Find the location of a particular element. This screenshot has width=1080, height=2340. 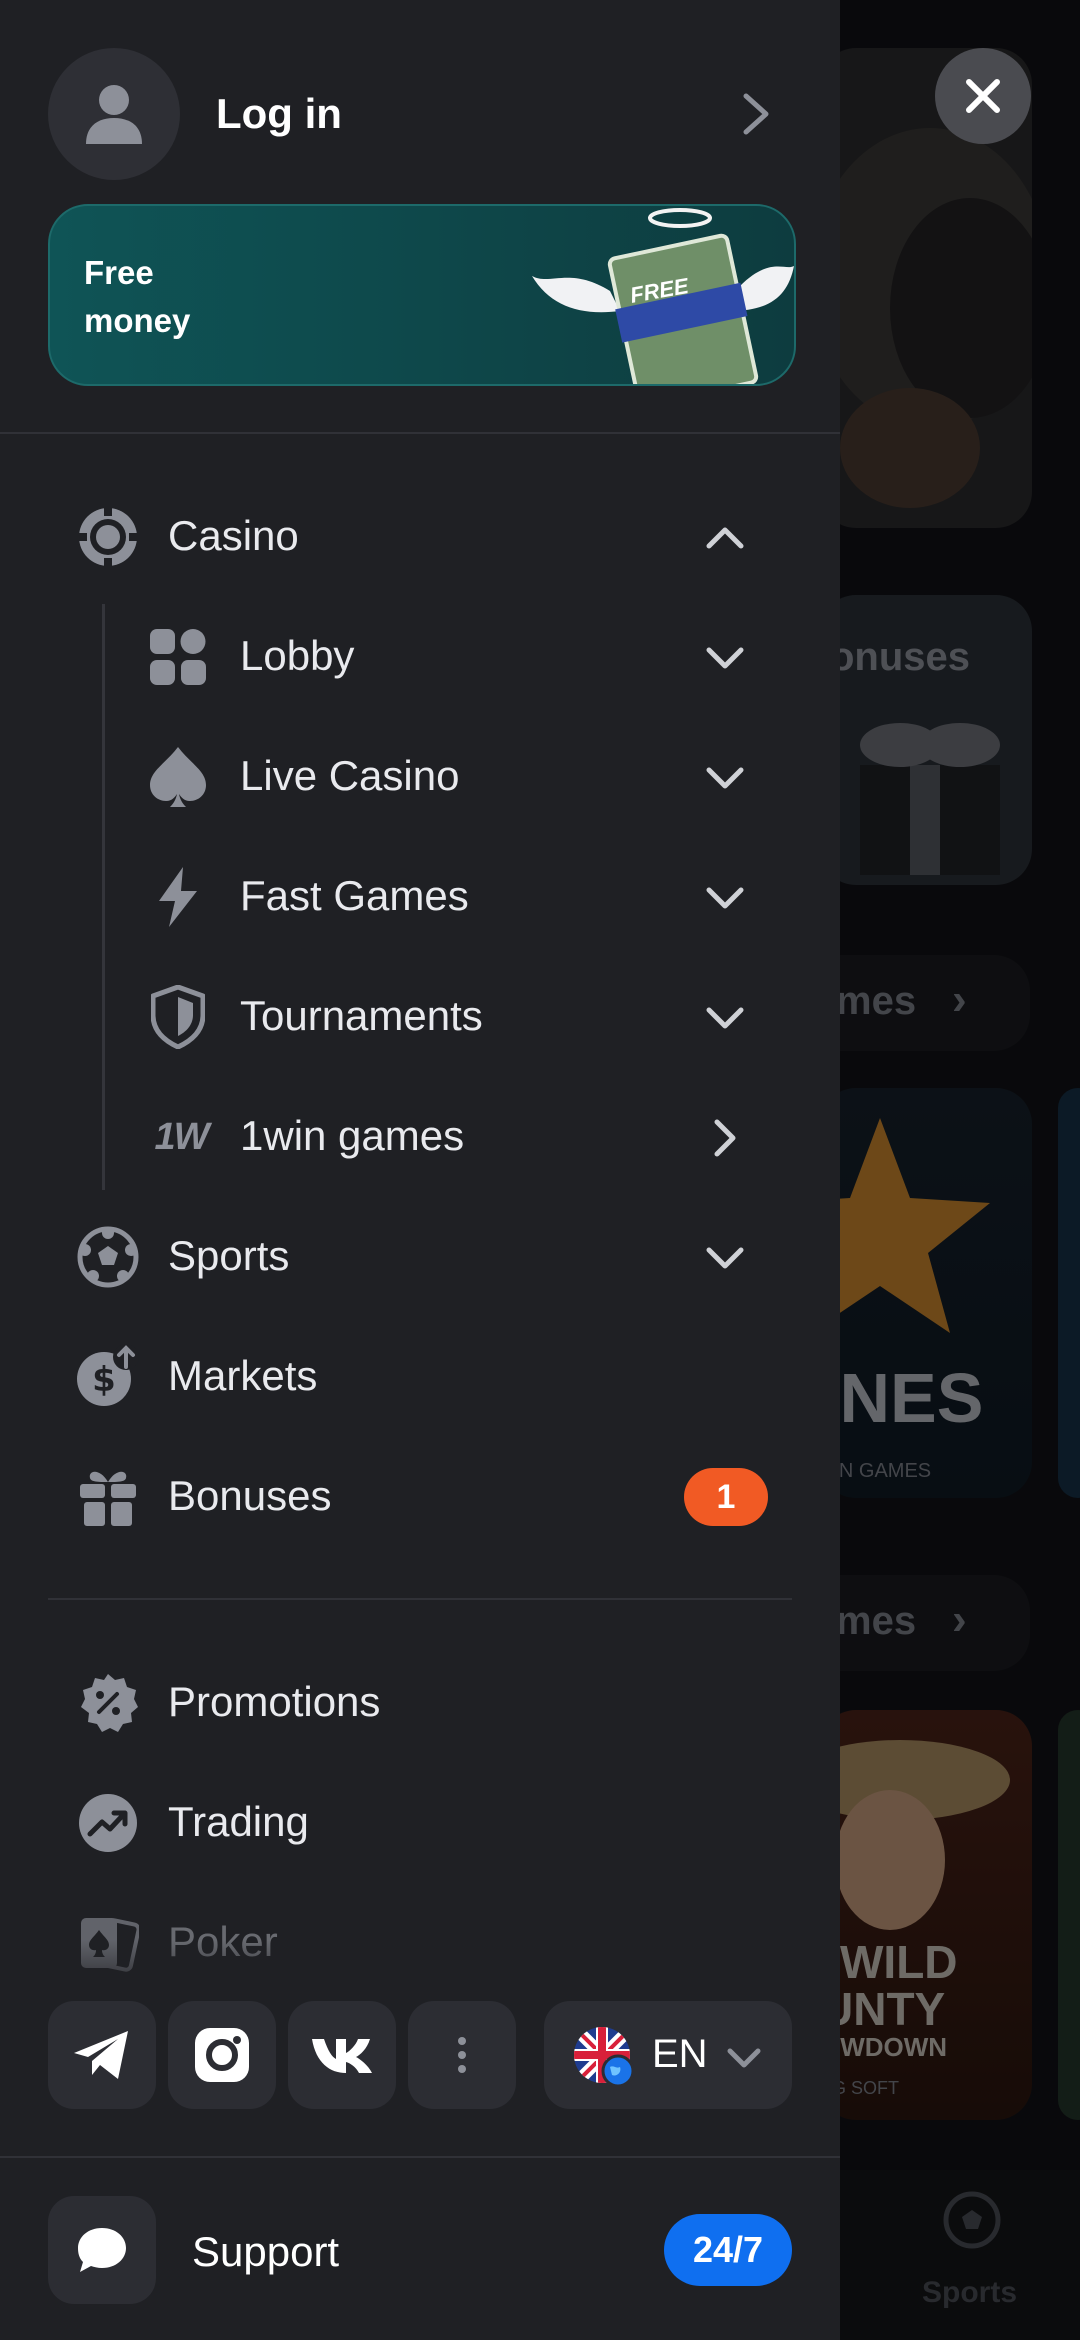

bonuses-label: Bonuses is located at coordinates (250, 1495).